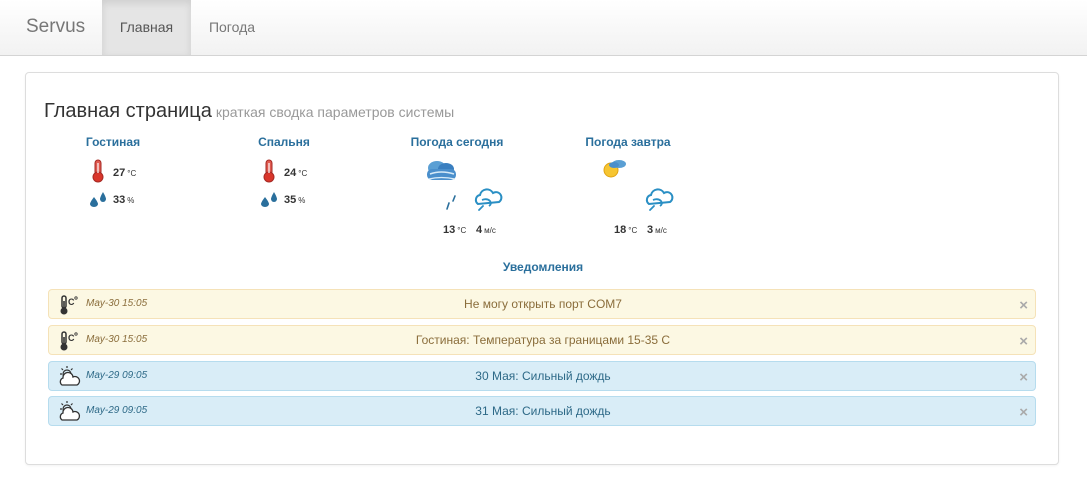 Image resolution: width=1087 pixels, height=492 pixels. I want to click on nav-item-home: Главная, so click(146, 27).